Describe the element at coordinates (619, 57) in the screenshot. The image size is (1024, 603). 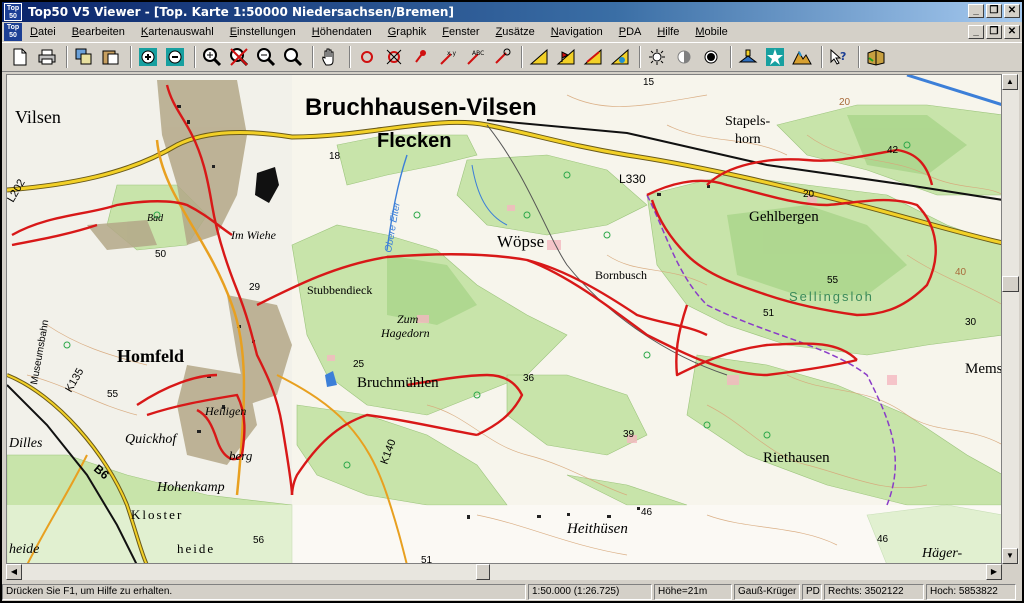
I see `triangle-angle-icon` at that location.